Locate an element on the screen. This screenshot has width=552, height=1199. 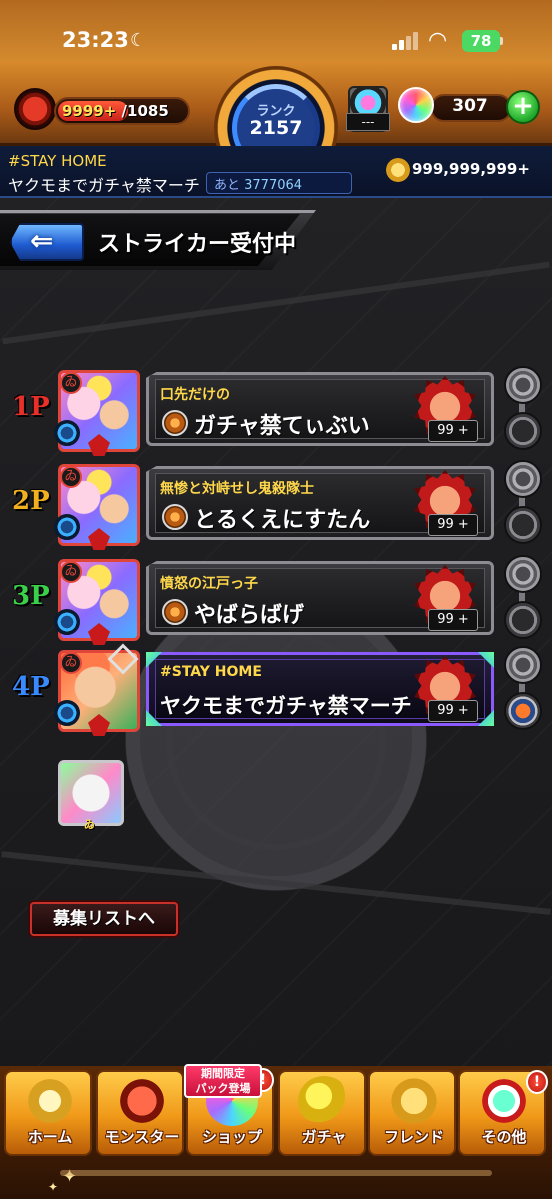
player-title: #STAY HOME is located at coordinates (211, 672).